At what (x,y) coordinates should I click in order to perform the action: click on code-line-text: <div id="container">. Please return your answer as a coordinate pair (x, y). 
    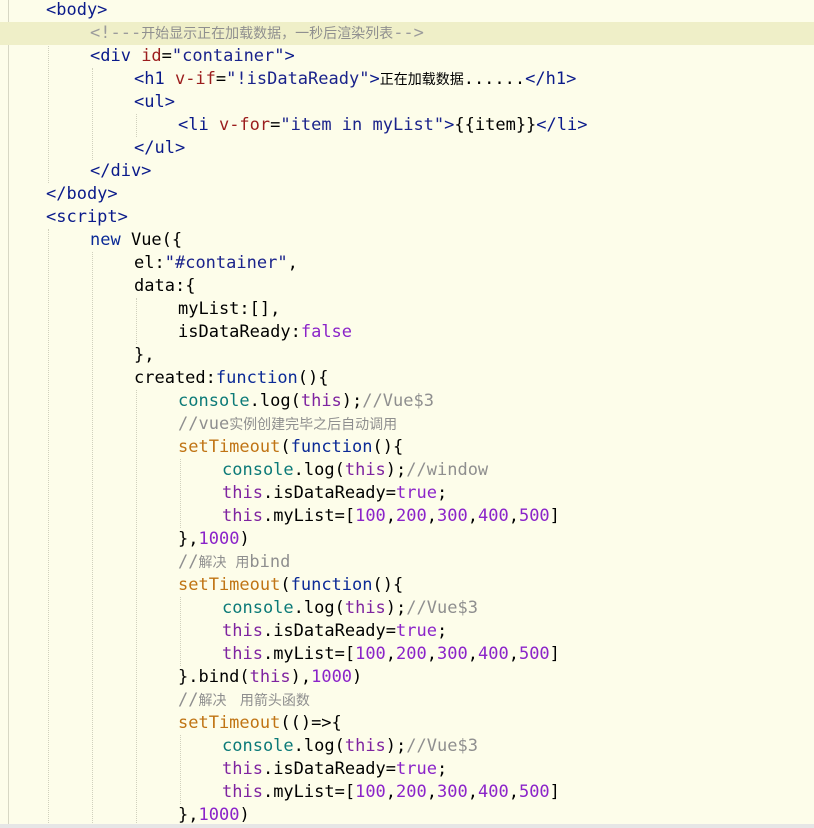
    Looking at the image, I should click on (192, 56).